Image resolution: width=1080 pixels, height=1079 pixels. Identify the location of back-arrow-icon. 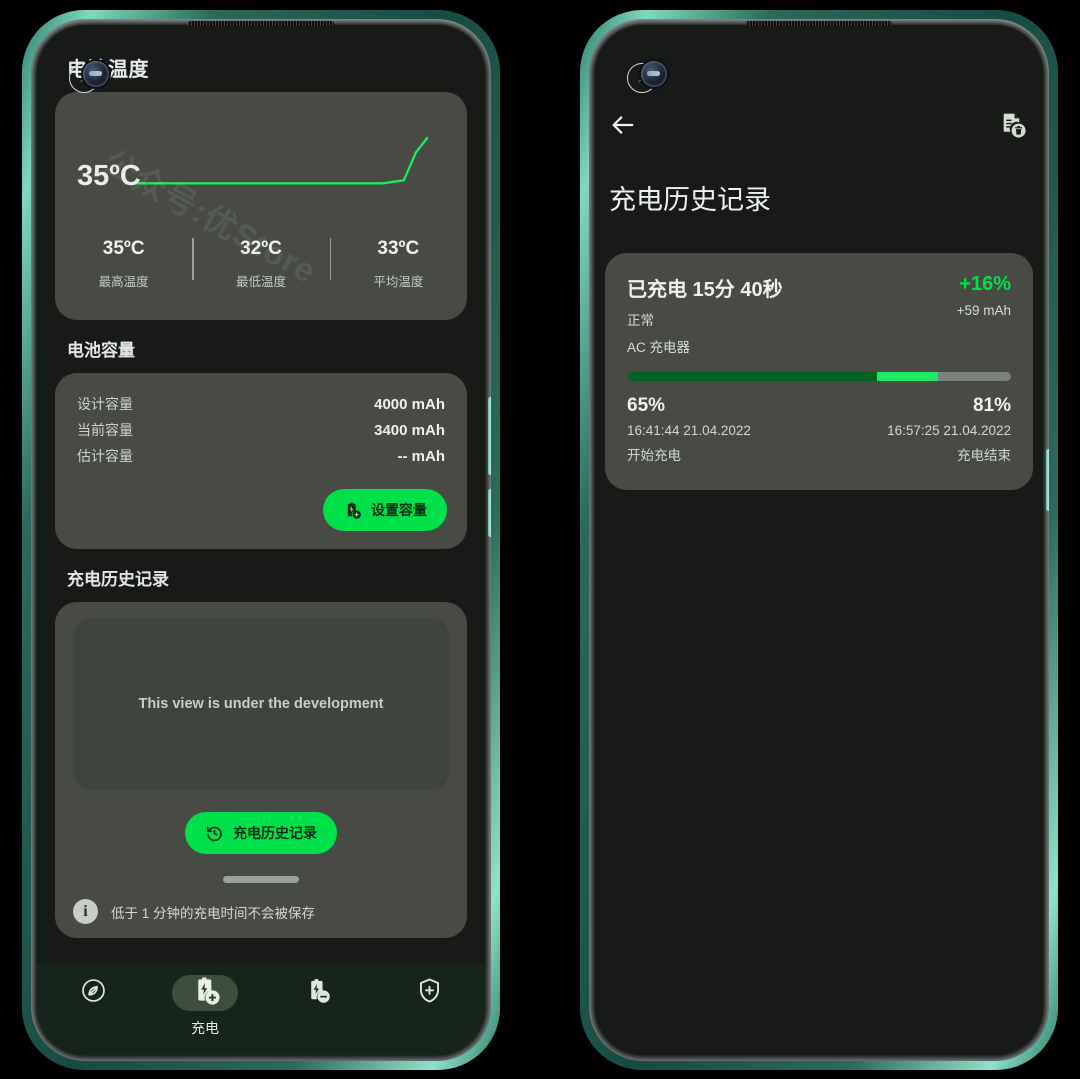
(623, 126).